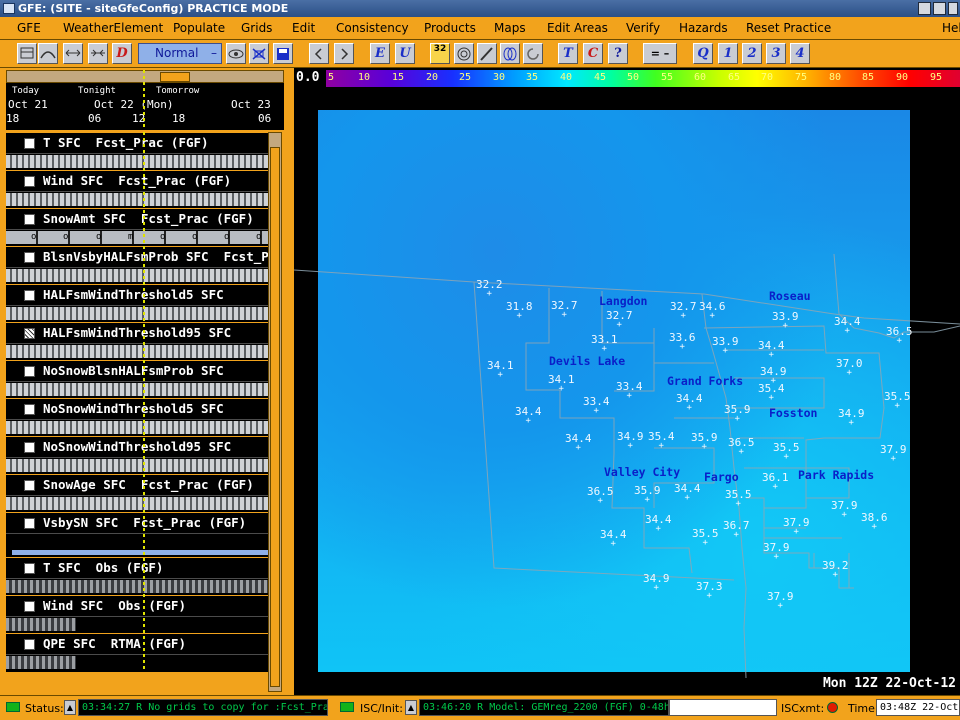 Image resolution: width=960 pixels, height=720 pixels. Describe the element at coordinates (256, 28) in the screenshot. I see `menu-grids: Grids` at that location.